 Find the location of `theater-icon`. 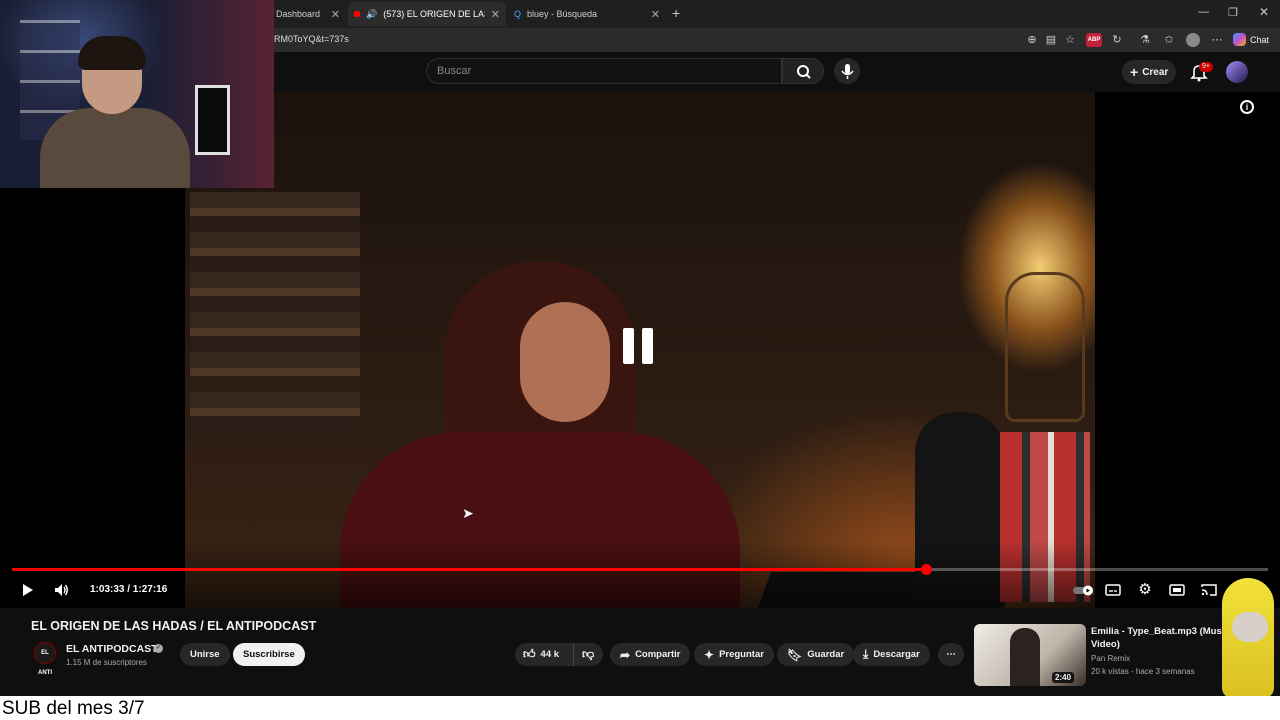

theater-icon is located at coordinates (1177, 590).